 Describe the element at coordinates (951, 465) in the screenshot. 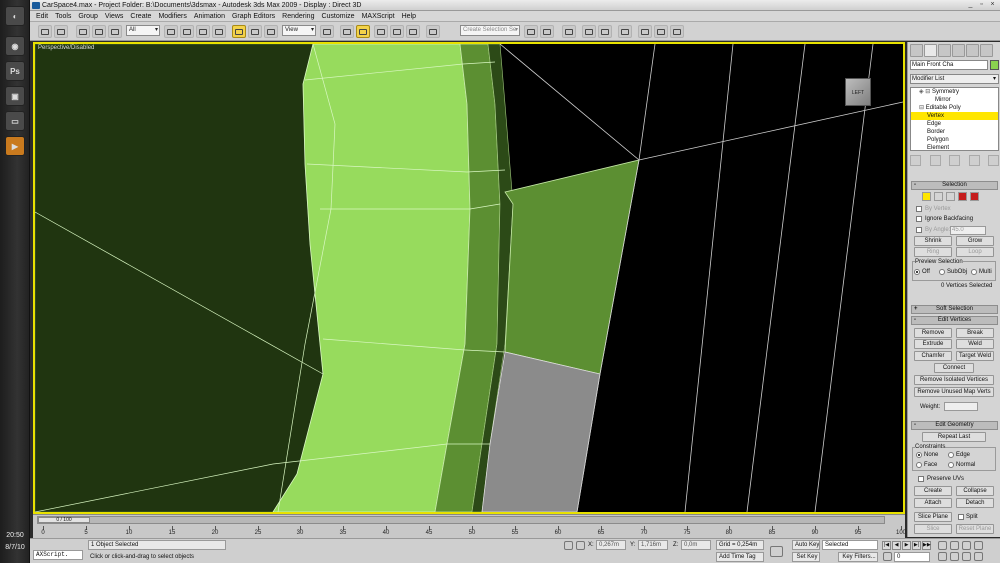

I see `constraint-normal-radio` at that location.